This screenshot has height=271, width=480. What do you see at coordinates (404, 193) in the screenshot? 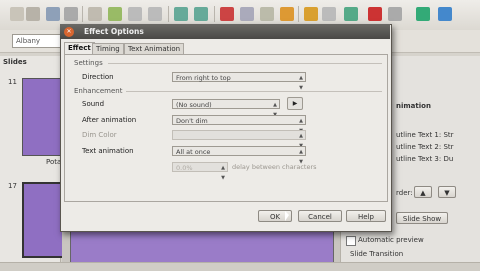
I see `change-order-label: rder:` at bounding box center [404, 193].